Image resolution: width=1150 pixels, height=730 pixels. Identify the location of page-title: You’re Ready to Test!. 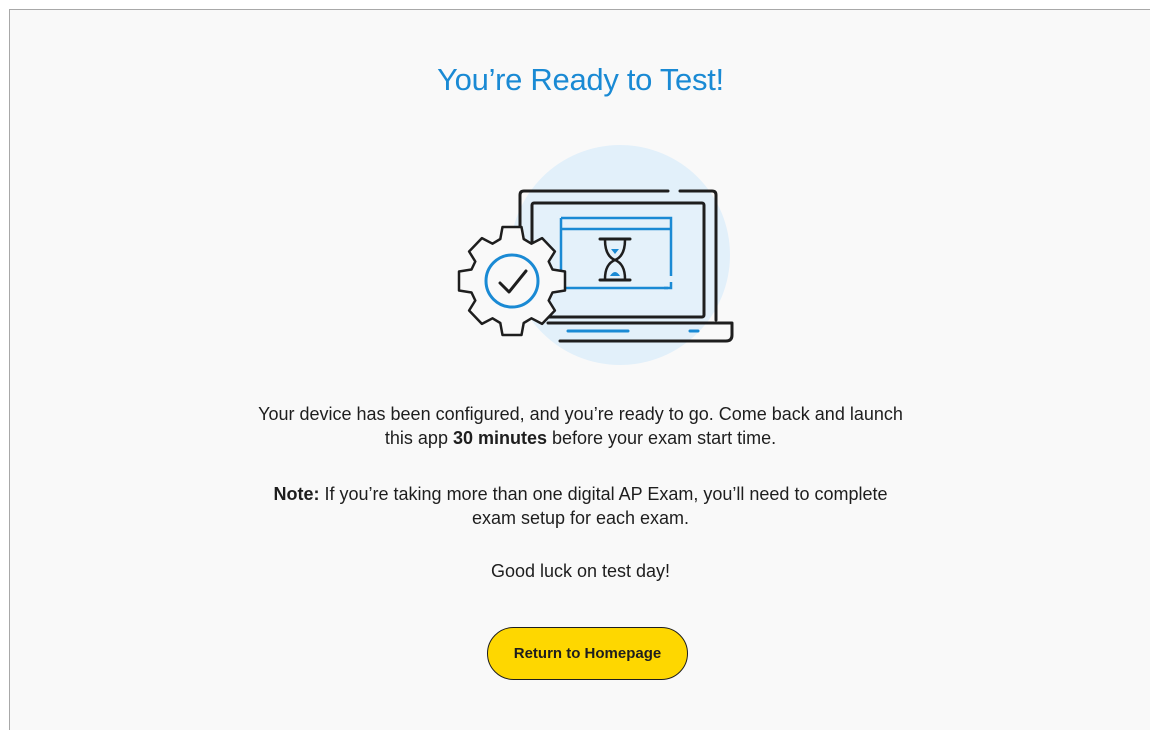
(580, 79).